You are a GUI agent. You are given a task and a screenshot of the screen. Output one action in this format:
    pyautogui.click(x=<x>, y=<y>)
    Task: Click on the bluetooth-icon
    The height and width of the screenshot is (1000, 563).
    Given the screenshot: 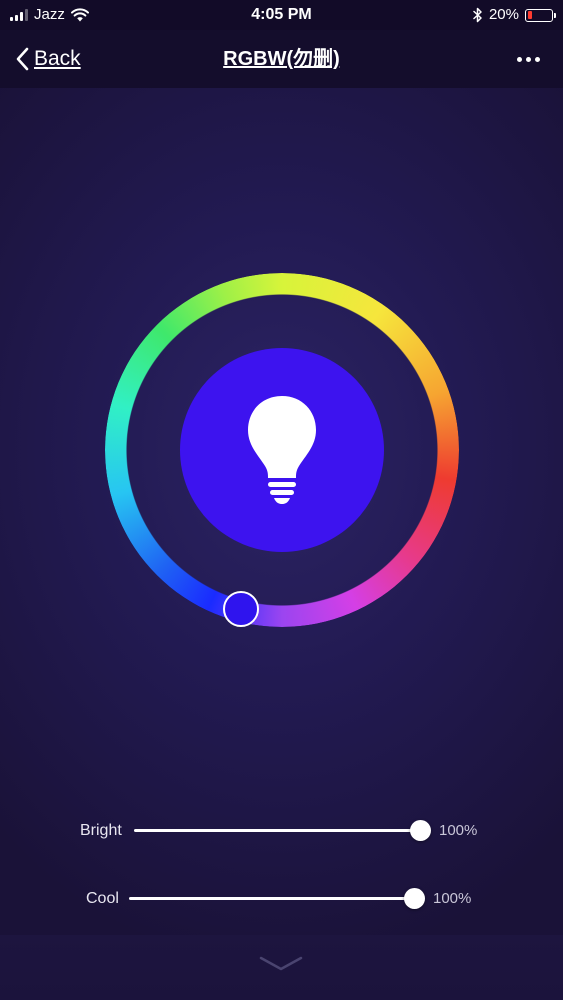 What is the action you would take?
    pyautogui.click(x=477, y=15)
    